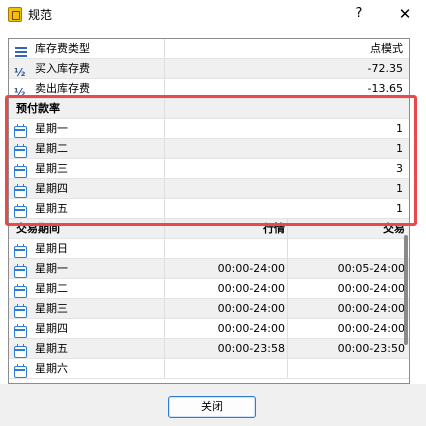  I want to click on value-cell: -72.35, so click(385, 68).